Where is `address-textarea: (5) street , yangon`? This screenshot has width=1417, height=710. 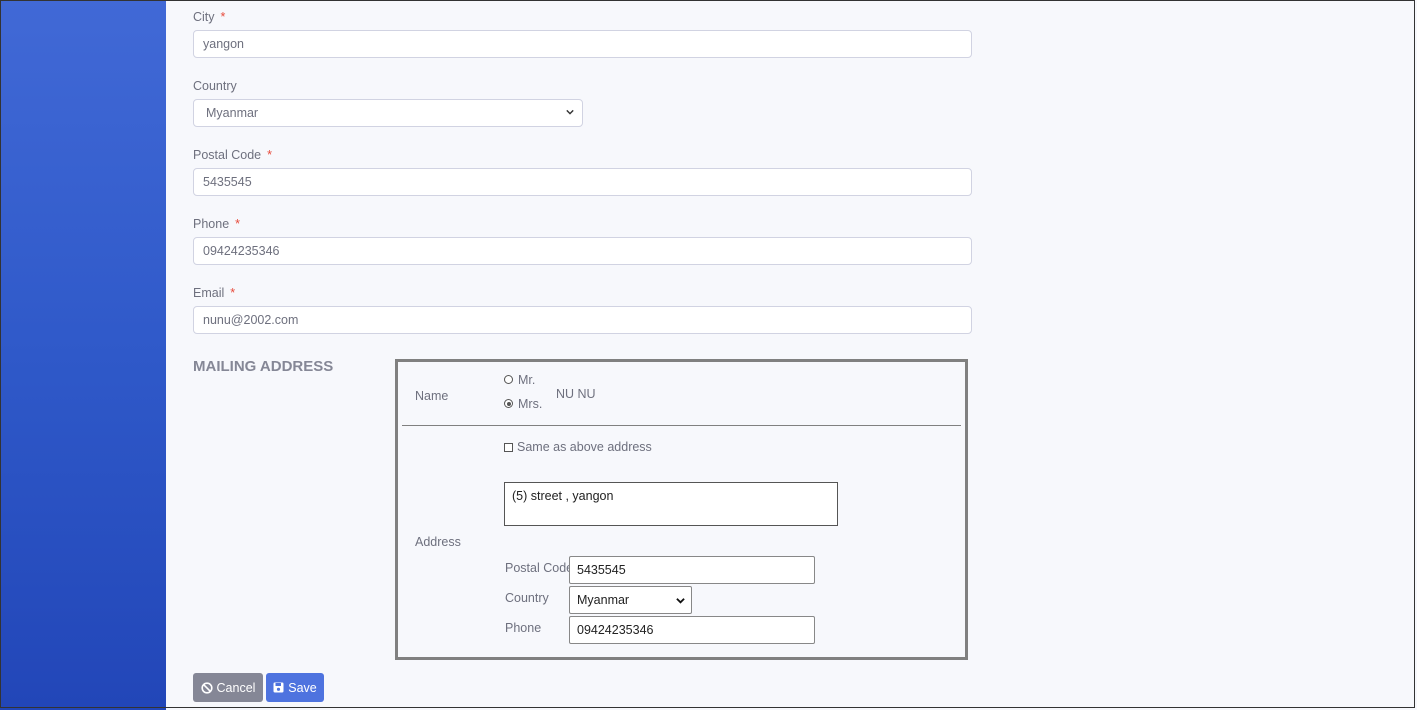 address-textarea: (5) street , yangon is located at coordinates (671, 504).